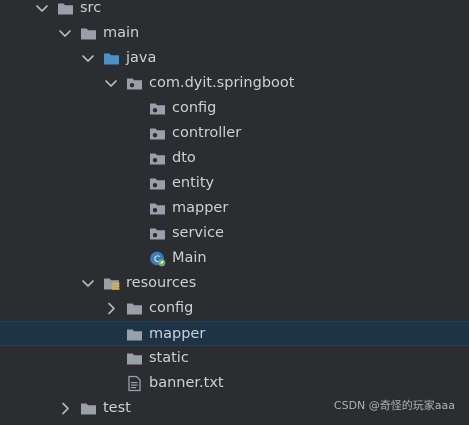 This screenshot has height=425, width=469. I want to click on tree-item-main: C Main, so click(234, 258).